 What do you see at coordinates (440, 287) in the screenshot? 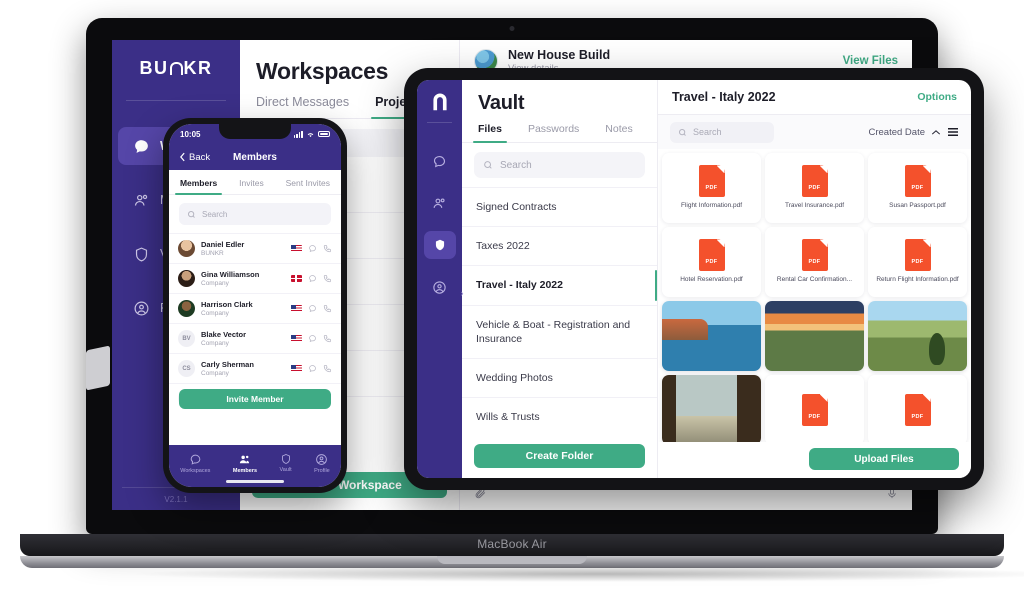
I see `tablet-nav-profile` at bounding box center [440, 287].